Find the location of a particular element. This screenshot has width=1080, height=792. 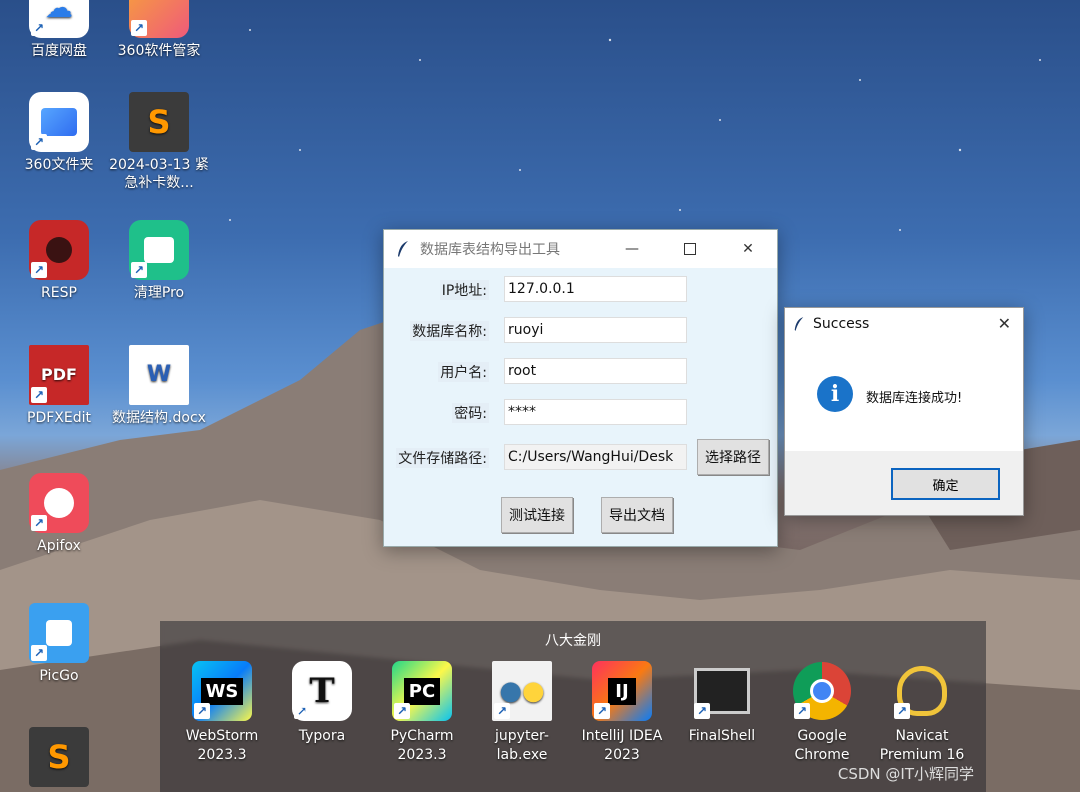

desktop-icon-word-doc: W 数据结构.docx is located at coordinates (159, 386).